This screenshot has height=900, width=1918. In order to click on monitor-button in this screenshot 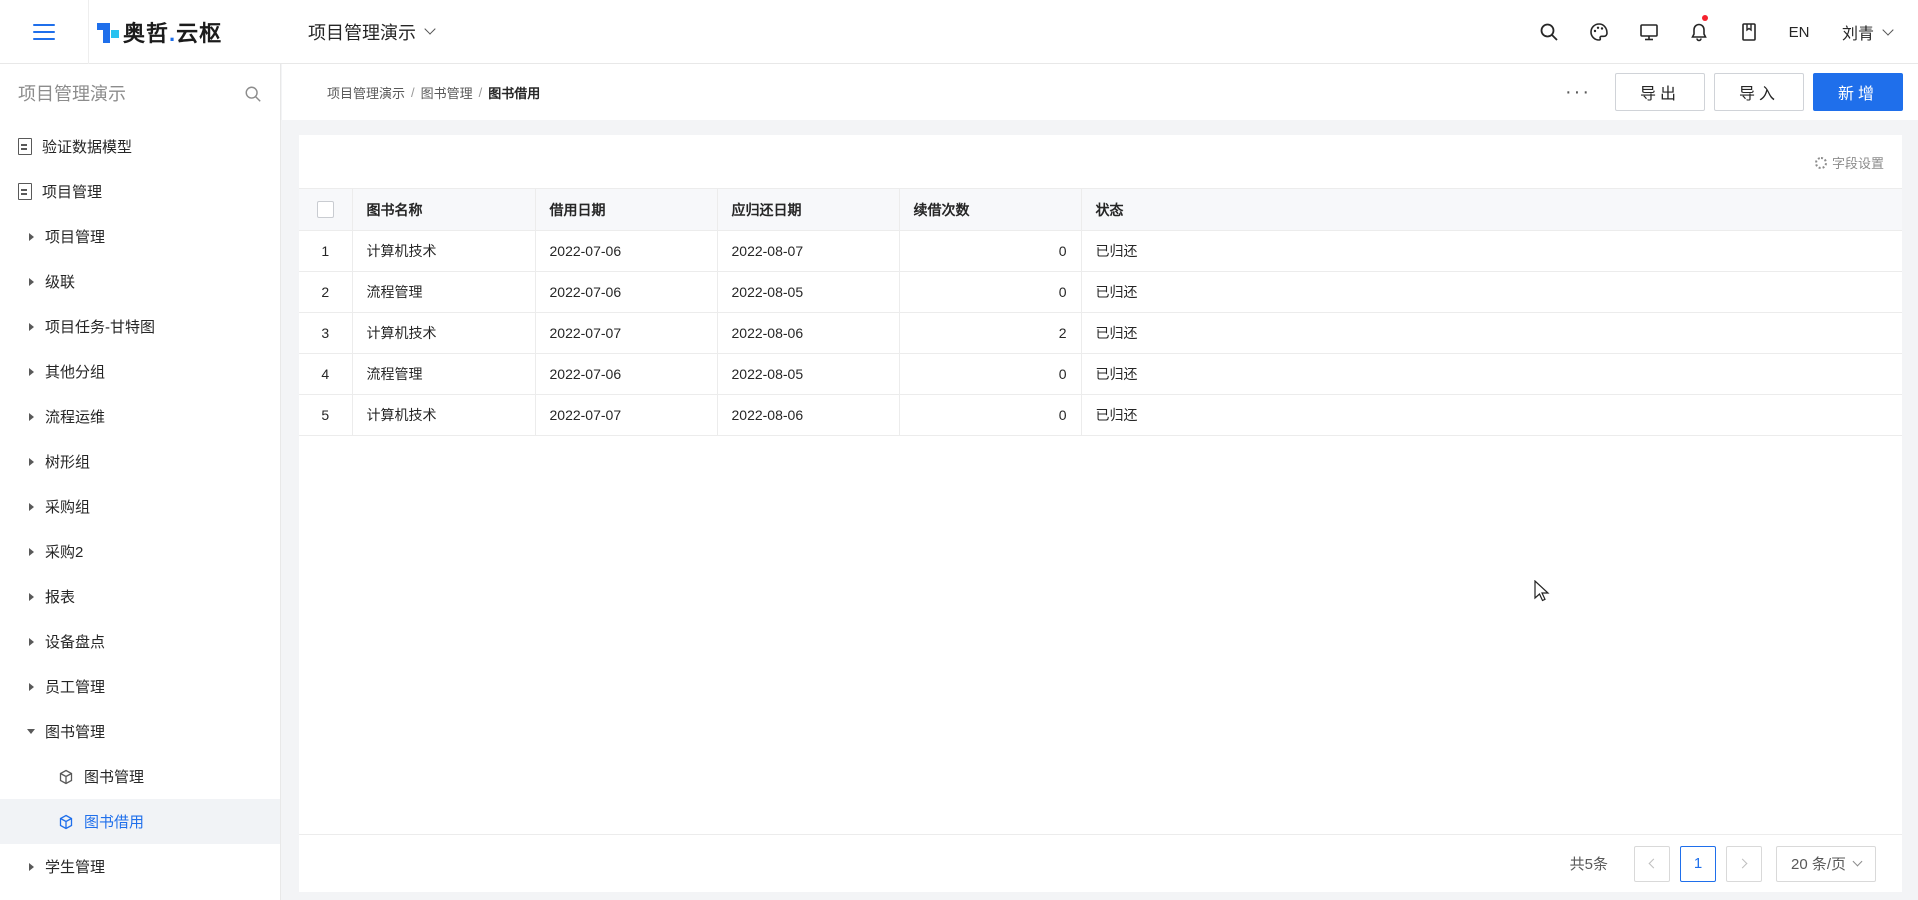, I will do `click(1649, 32)`.